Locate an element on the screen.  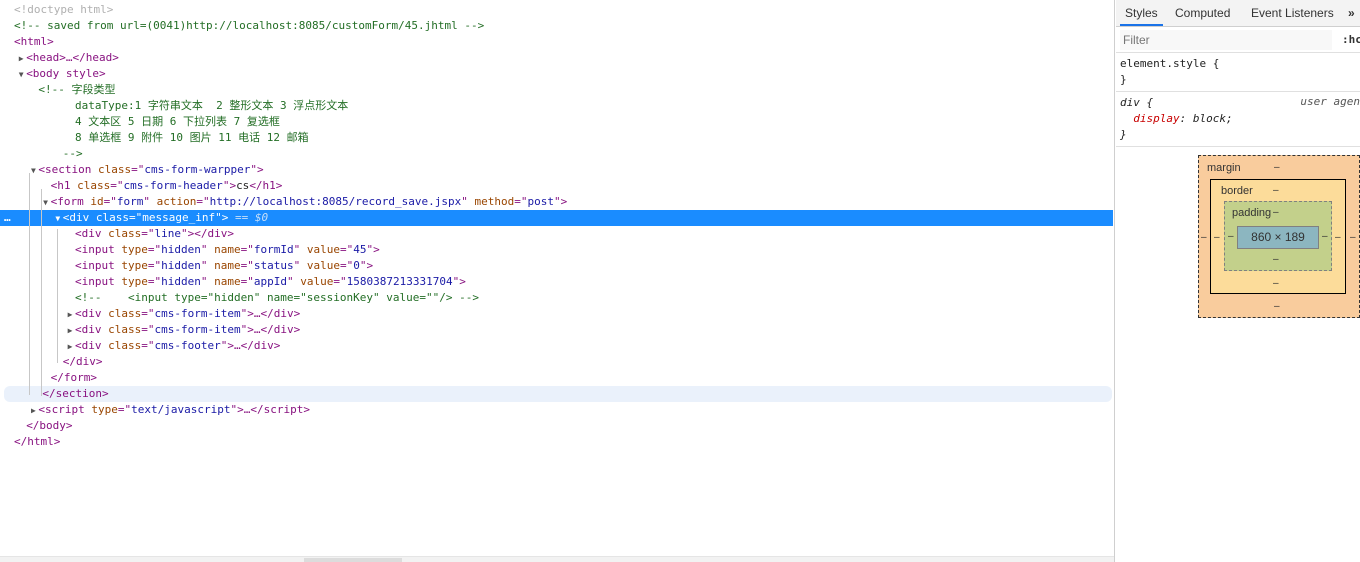
comment-line: 8 单选框 9 附件 10 图片 11 电话 12 邮箱 is located at coordinates (556, 138).